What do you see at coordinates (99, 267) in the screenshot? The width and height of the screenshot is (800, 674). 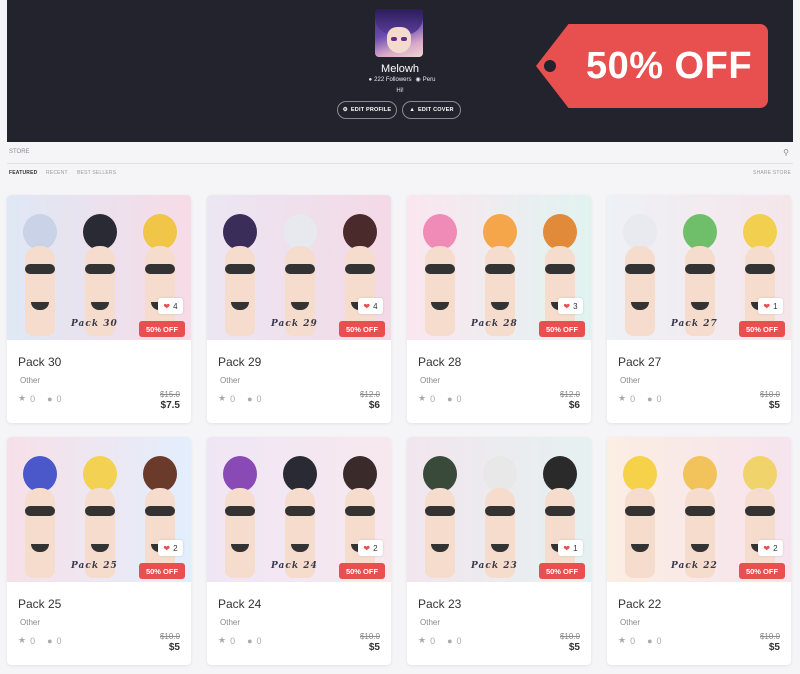 I see `product-thumbnail: Pack 30 ❤ 4 50% OFF` at bounding box center [99, 267].